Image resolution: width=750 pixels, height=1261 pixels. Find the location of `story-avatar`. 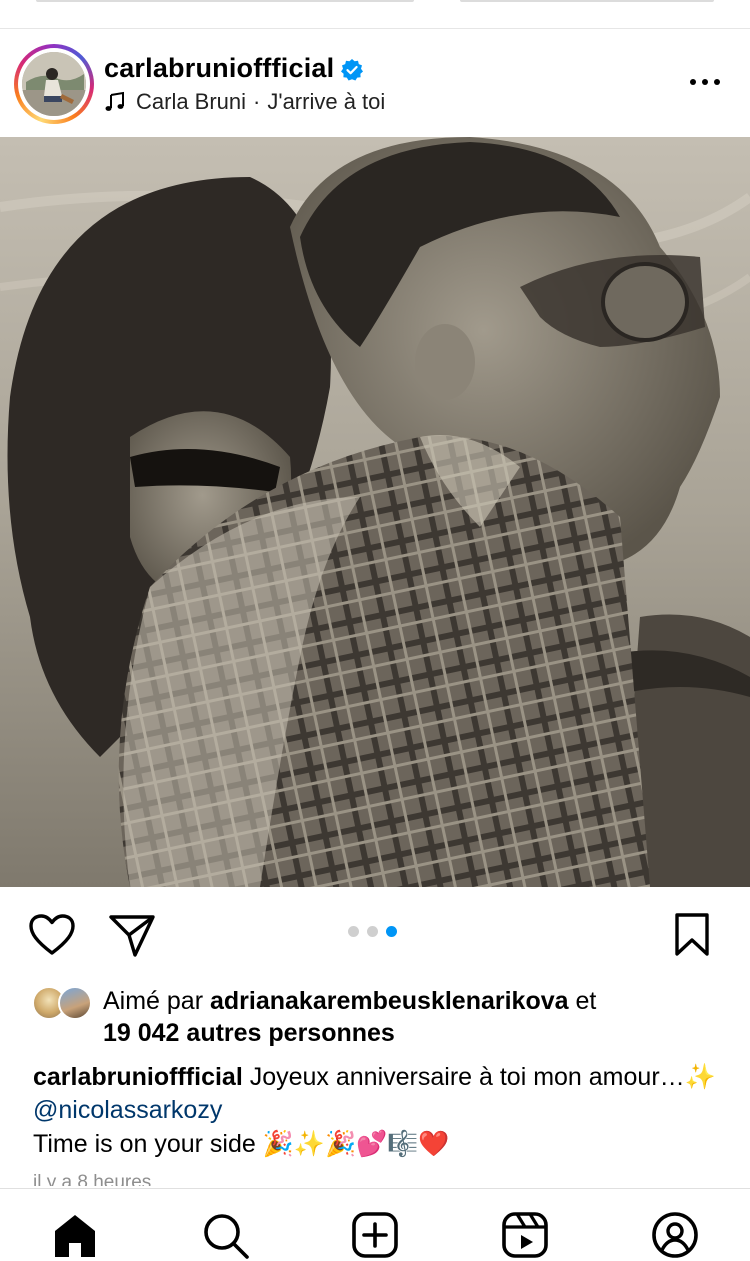

story-avatar is located at coordinates (54, 84).